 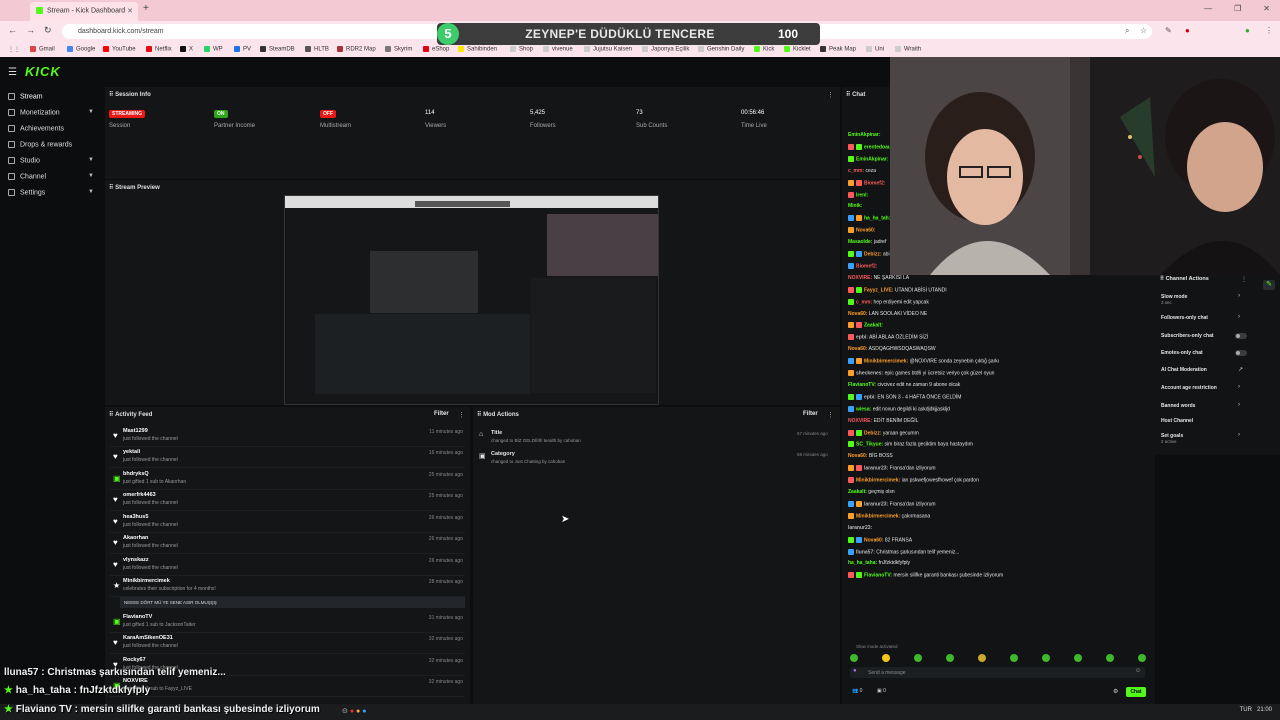 I want to click on chat-message: epbi: EN SON 3 - 4 HAFTA ÖNCE GELDİM, so click(x=904, y=396).